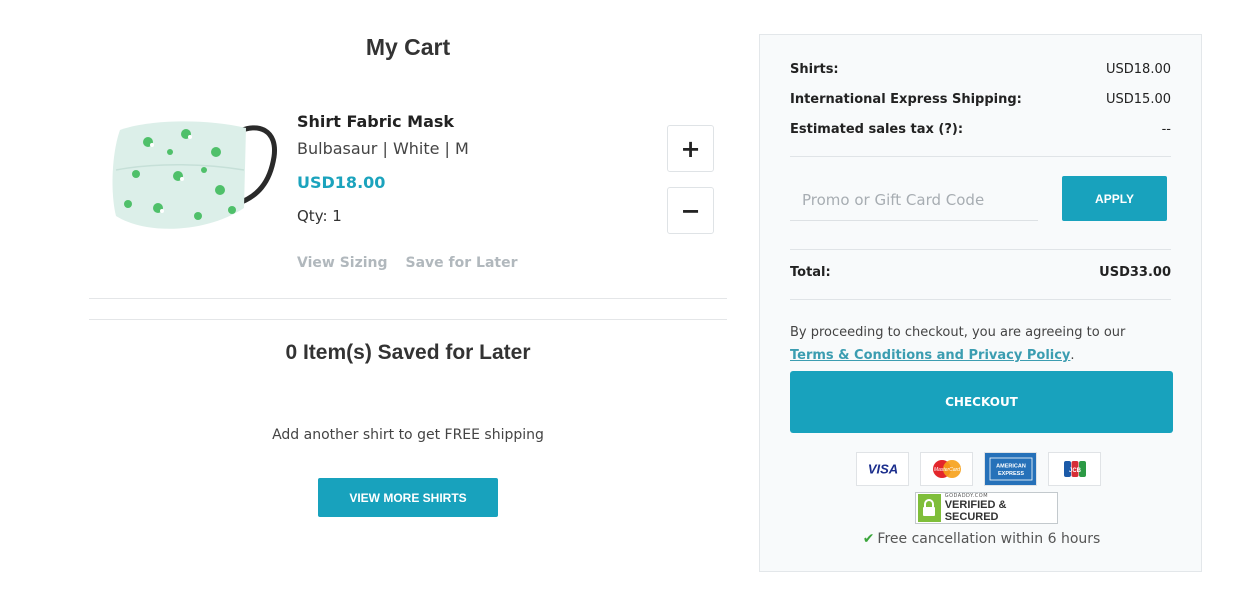  I want to click on summary-row-shipping: International Express Shipping: USD15.00, so click(980, 99).